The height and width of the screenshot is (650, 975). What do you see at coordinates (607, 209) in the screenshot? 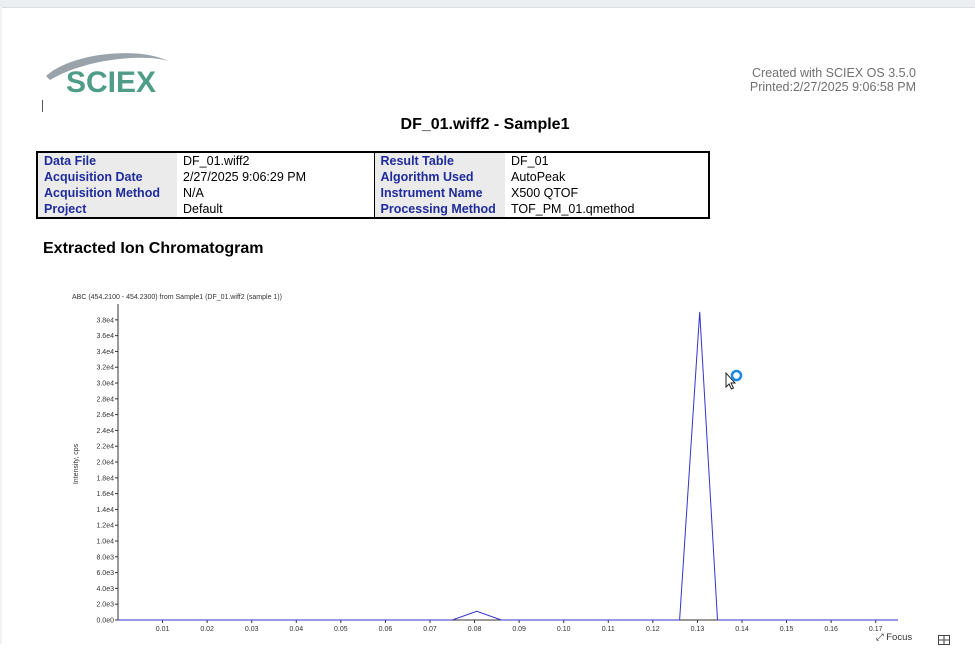
I see `info-value: TOF_PM_01.qmethod` at bounding box center [607, 209].